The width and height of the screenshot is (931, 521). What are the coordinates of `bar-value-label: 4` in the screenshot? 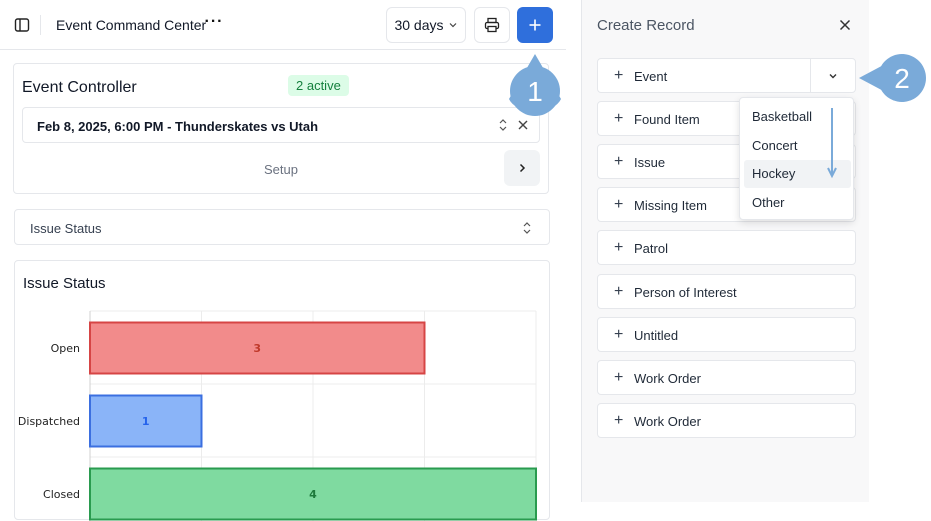 It's located at (313, 494).